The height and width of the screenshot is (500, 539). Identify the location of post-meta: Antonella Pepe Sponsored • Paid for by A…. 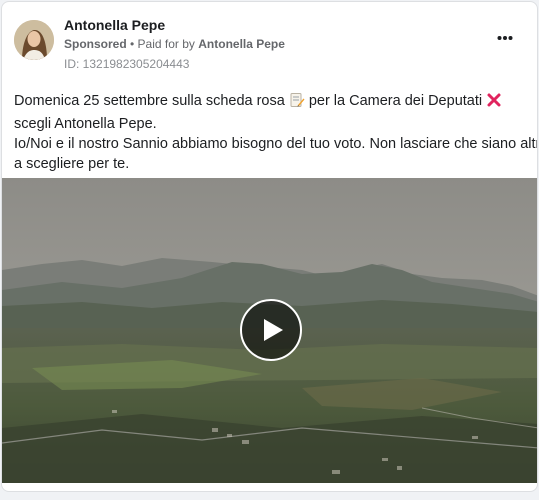
(174, 44).